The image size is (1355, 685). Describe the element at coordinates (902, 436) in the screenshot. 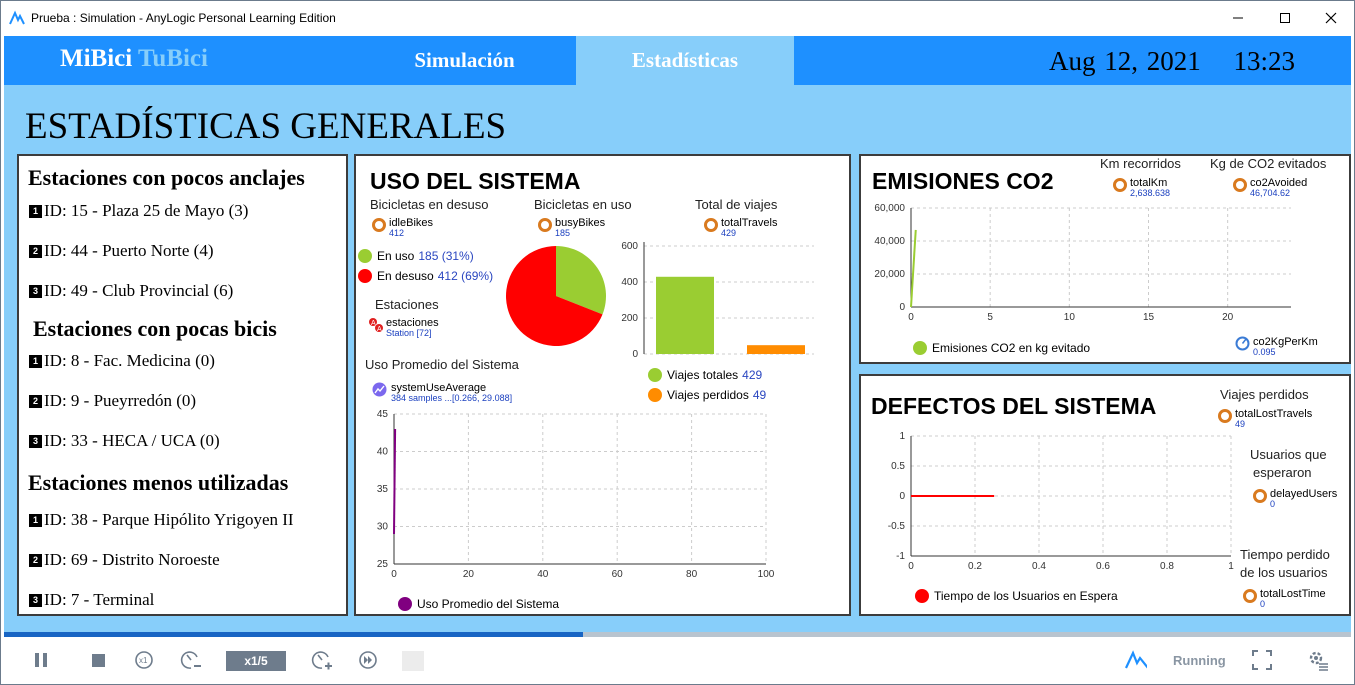

I see `y-tick-label: 1` at that location.